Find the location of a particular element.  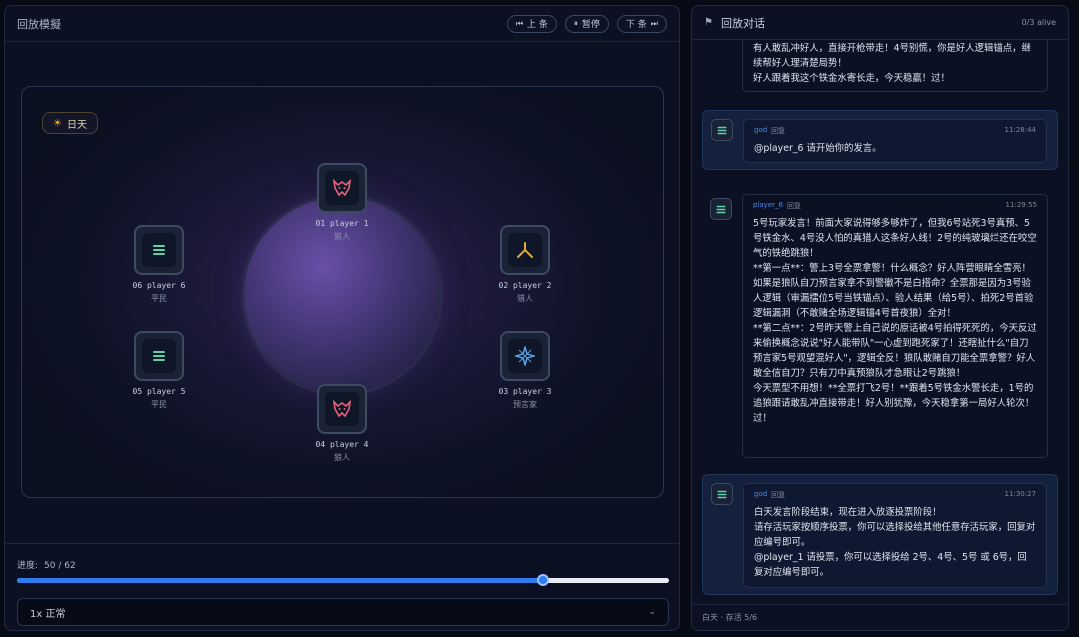

seat-player-5: 05 player 5 平民 is located at coordinates (159, 370).